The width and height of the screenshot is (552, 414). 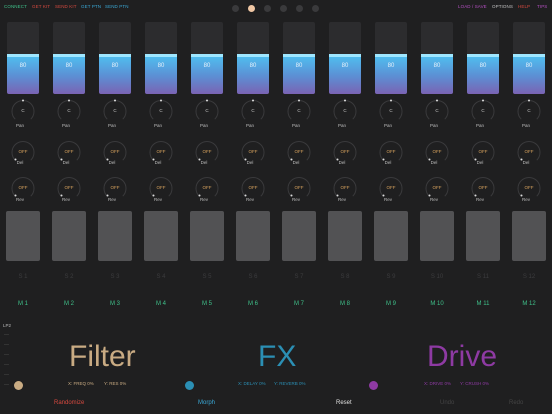 What do you see at coordinates (69, 304) in the screenshot?
I see `mute-button-2: M 2` at bounding box center [69, 304].